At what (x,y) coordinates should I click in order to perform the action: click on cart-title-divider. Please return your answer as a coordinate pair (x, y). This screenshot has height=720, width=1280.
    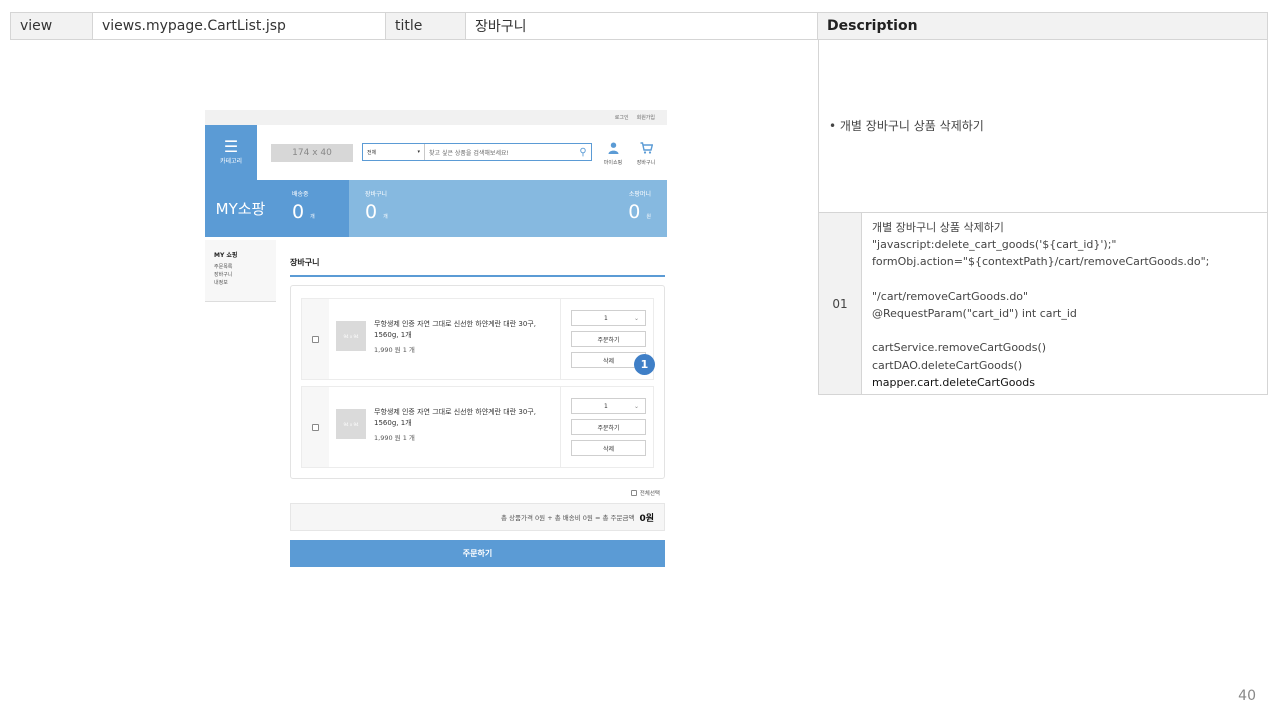
    Looking at the image, I should click on (477, 276).